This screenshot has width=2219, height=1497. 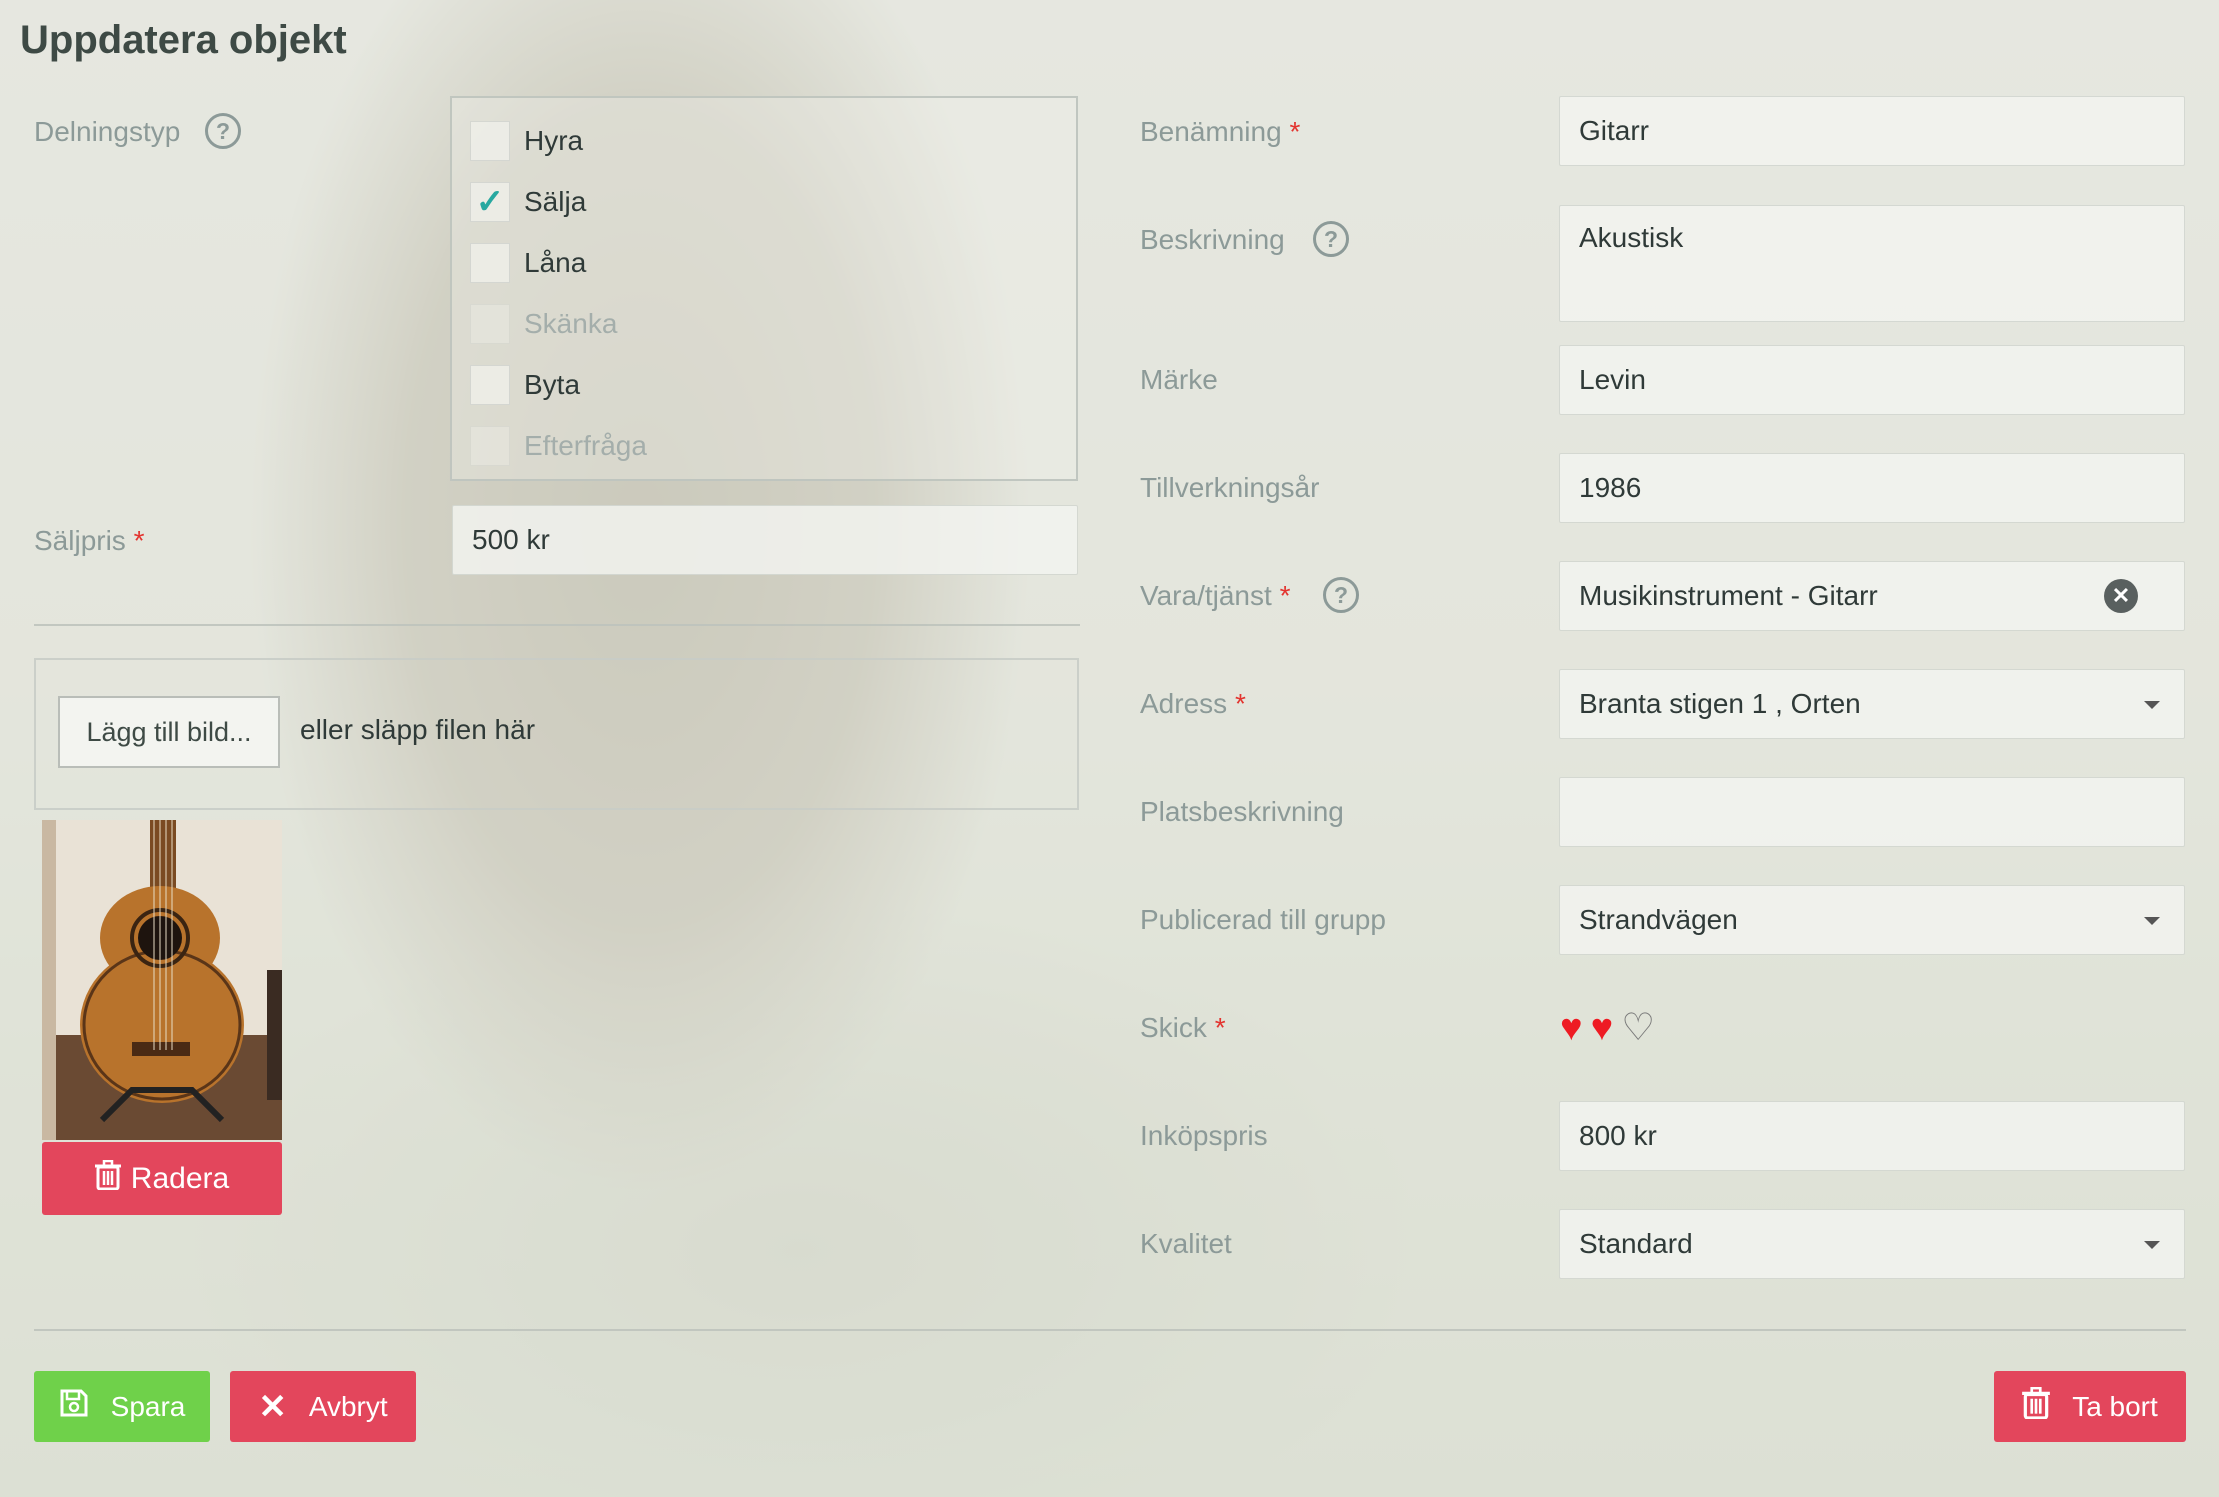 I want to click on description-label: Beskrivning, so click(x=1212, y=239).